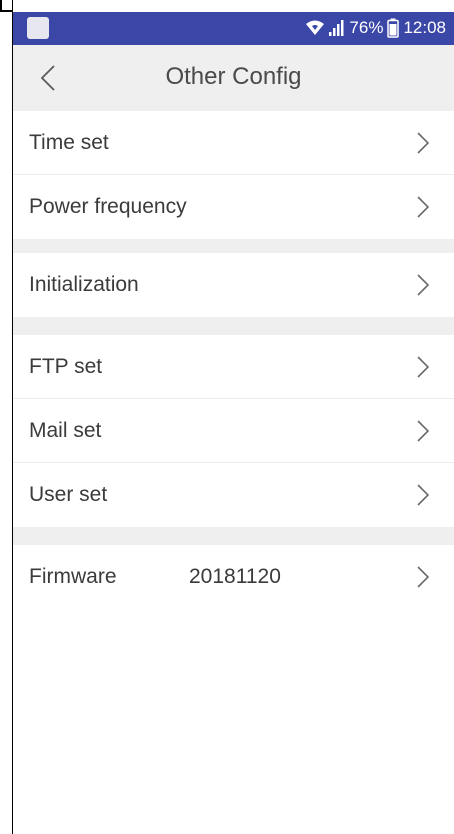  Describe the element at coordinates (233, 207) in the screenshot. I see `list-item-power-frequency: Power frequency` at that location.